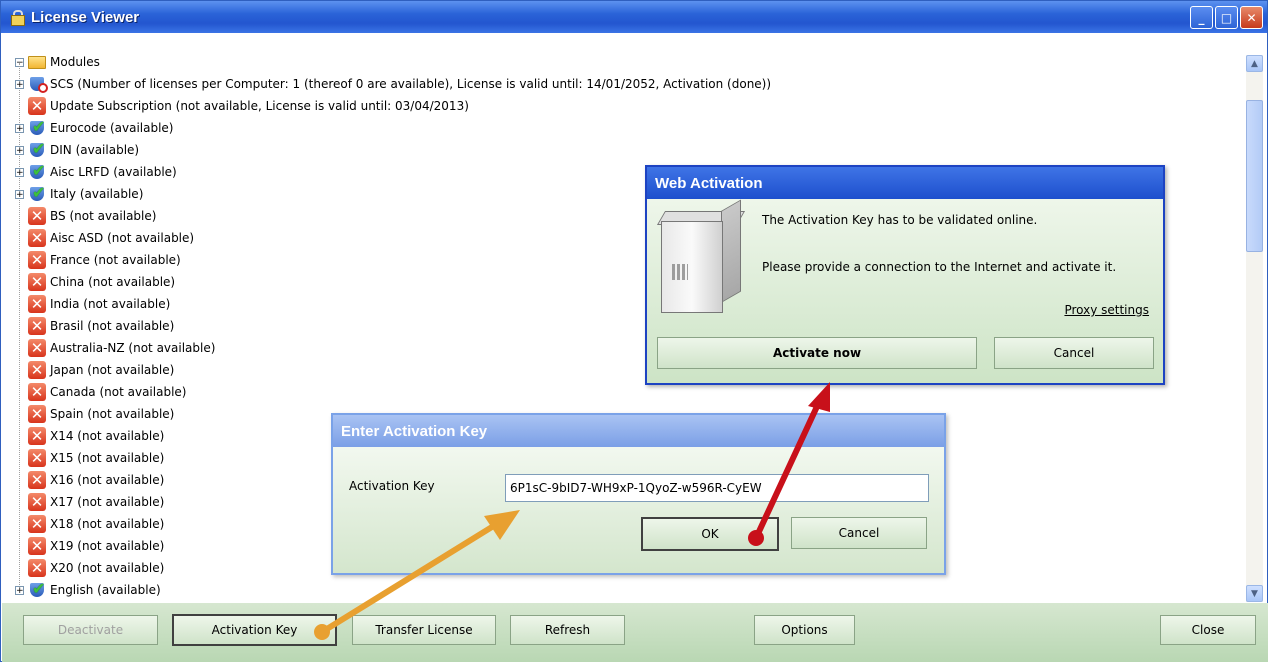 The image size is (1268, 662). I want to click on maximize-button: □, so click(1226, 17).